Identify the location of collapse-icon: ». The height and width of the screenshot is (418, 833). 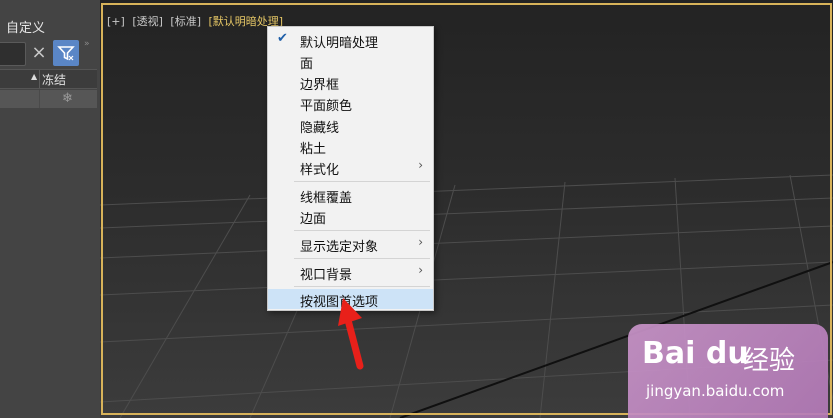
(87, 44).